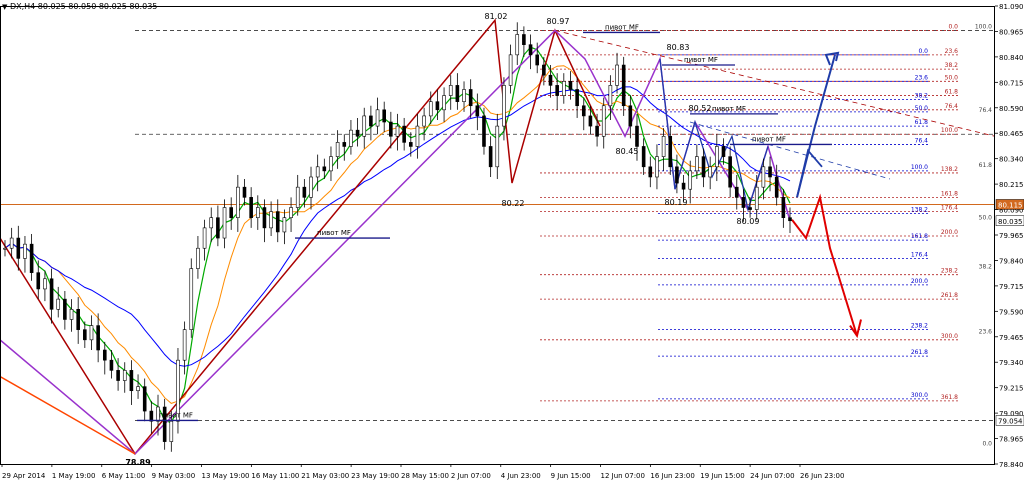 Image resolution: width=1024 pixels, height=486 pixels. Describe the element at coordinates (700, 108) in the screenshot. I see `extreme-label: 80.52` at that location.